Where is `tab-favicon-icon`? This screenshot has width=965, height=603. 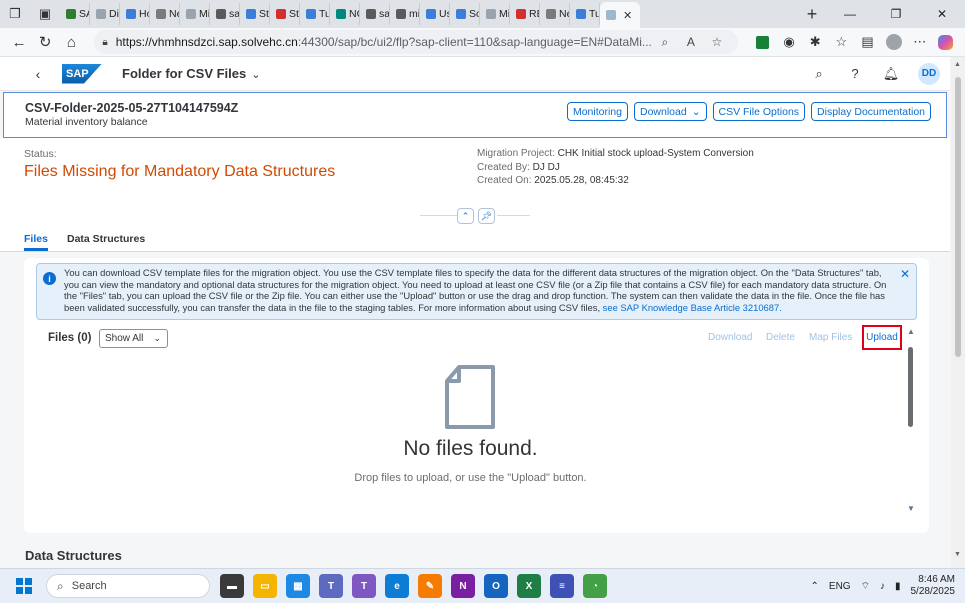 tab-favicon-icon is located at coordinates (191, 14).